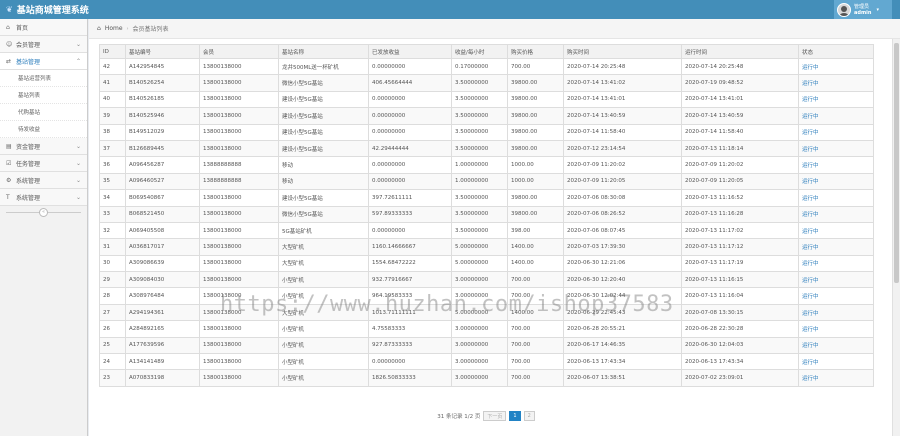  I want to click on table-cell: 37, so click(112, 148).